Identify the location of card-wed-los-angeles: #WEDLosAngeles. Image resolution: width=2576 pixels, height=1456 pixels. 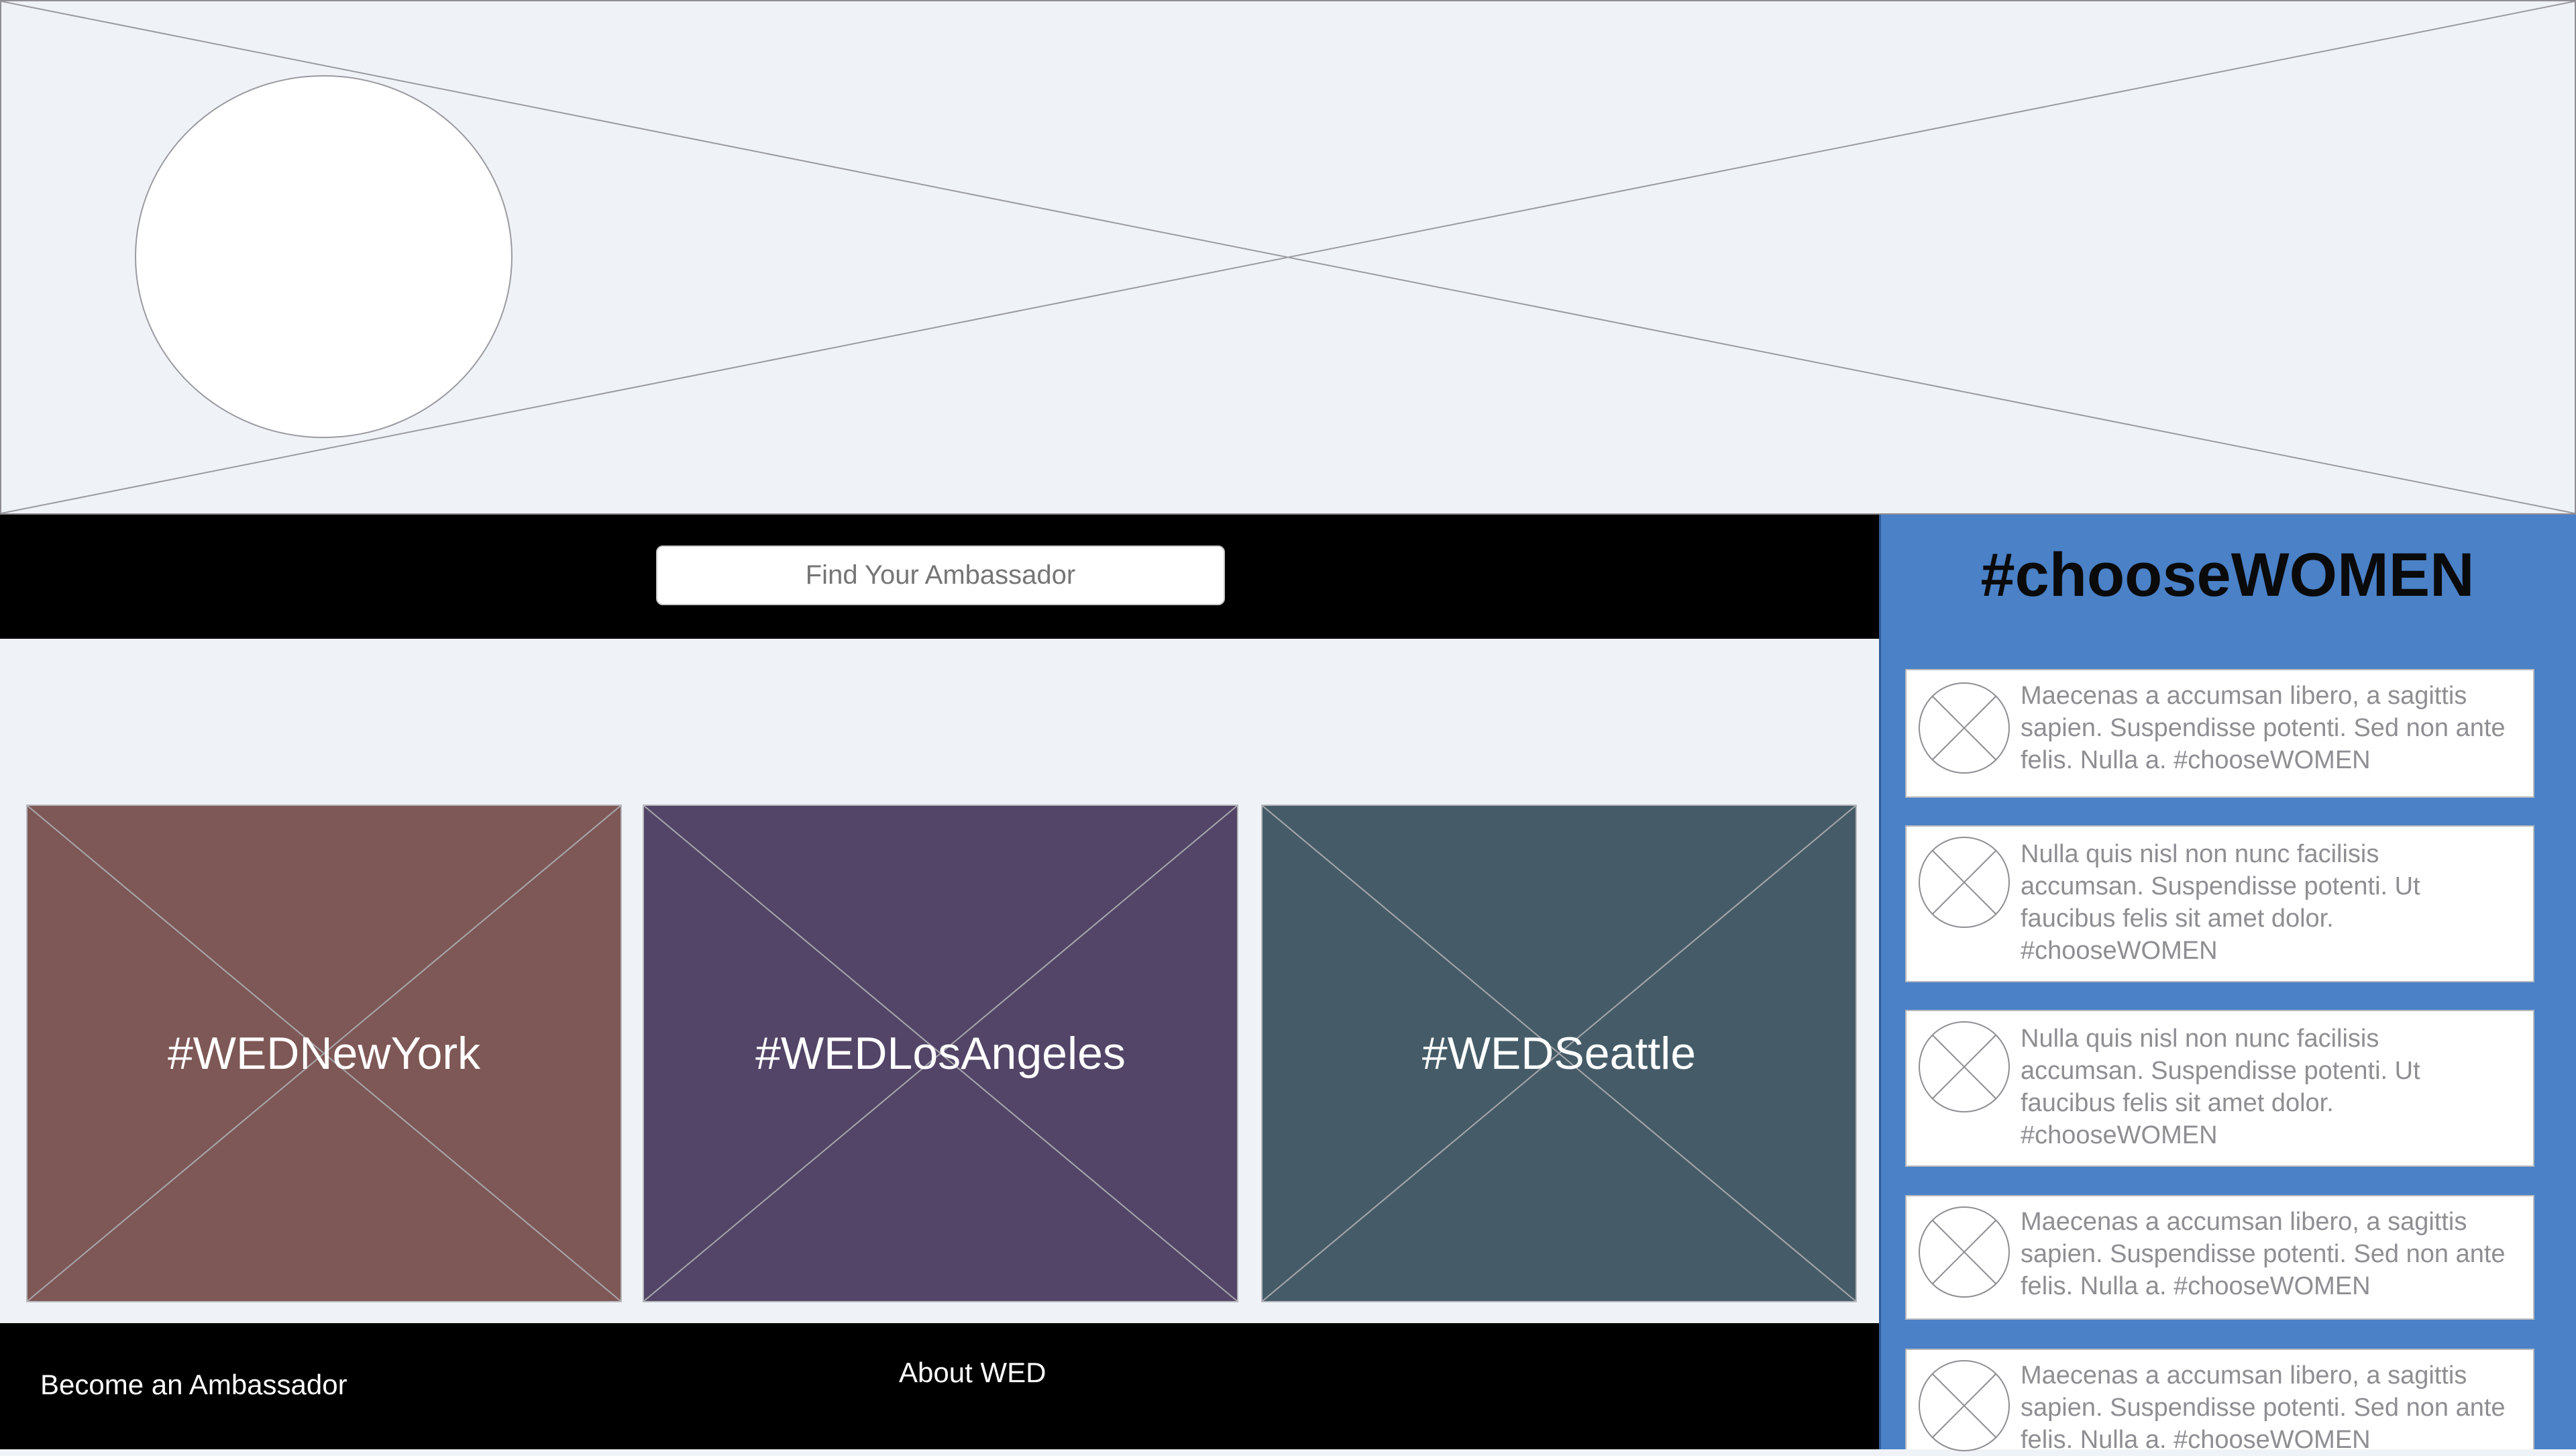
(940, 1053).